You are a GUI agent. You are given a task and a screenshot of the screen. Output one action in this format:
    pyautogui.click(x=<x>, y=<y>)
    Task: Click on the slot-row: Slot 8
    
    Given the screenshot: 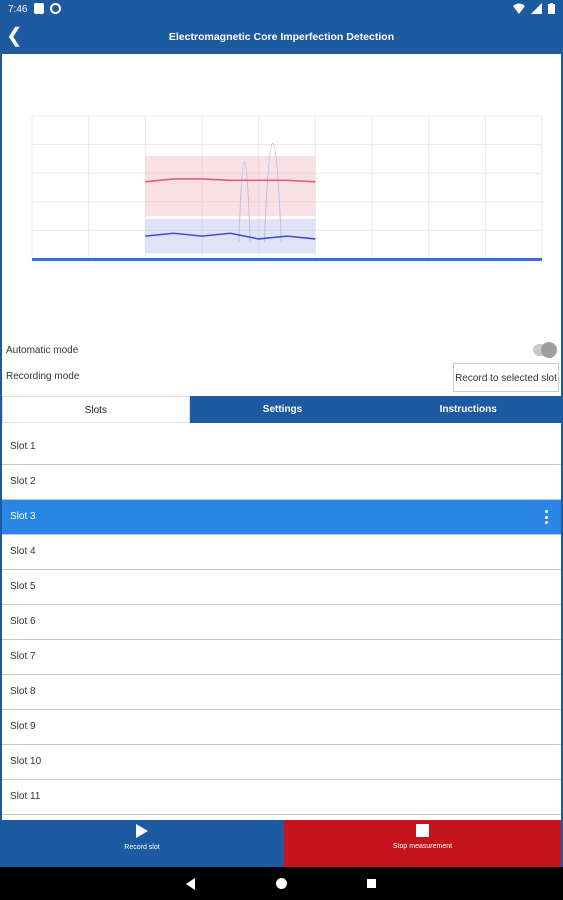 What is the action you would take?
    pyautogui.click(x=281, y=692)
    